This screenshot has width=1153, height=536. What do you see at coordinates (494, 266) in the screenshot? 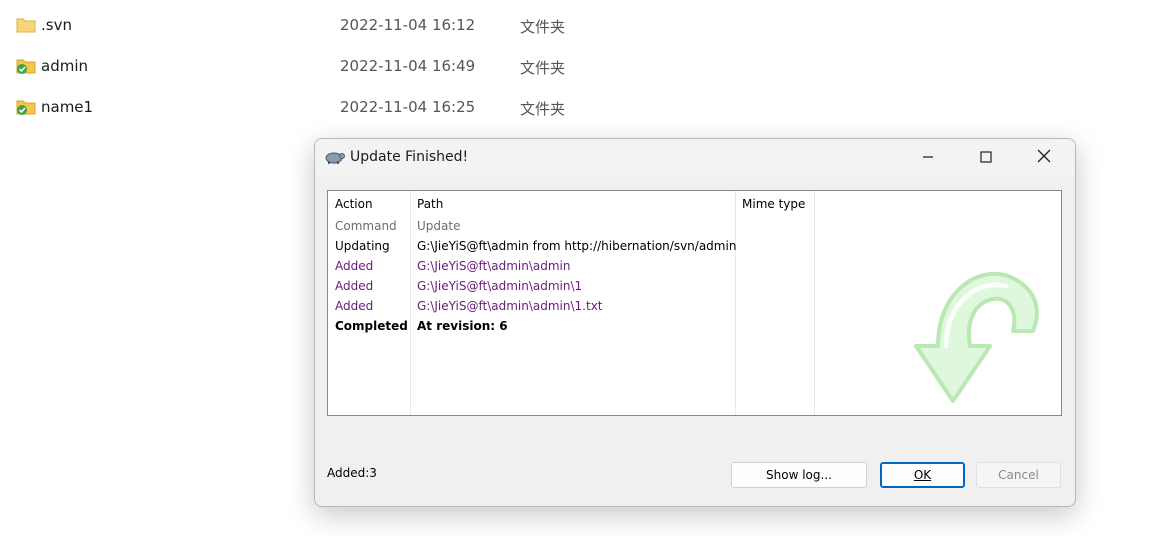
I see `path-cell: G:\JieYiS@ft\admin\admin` at bounding box center [494, 266].